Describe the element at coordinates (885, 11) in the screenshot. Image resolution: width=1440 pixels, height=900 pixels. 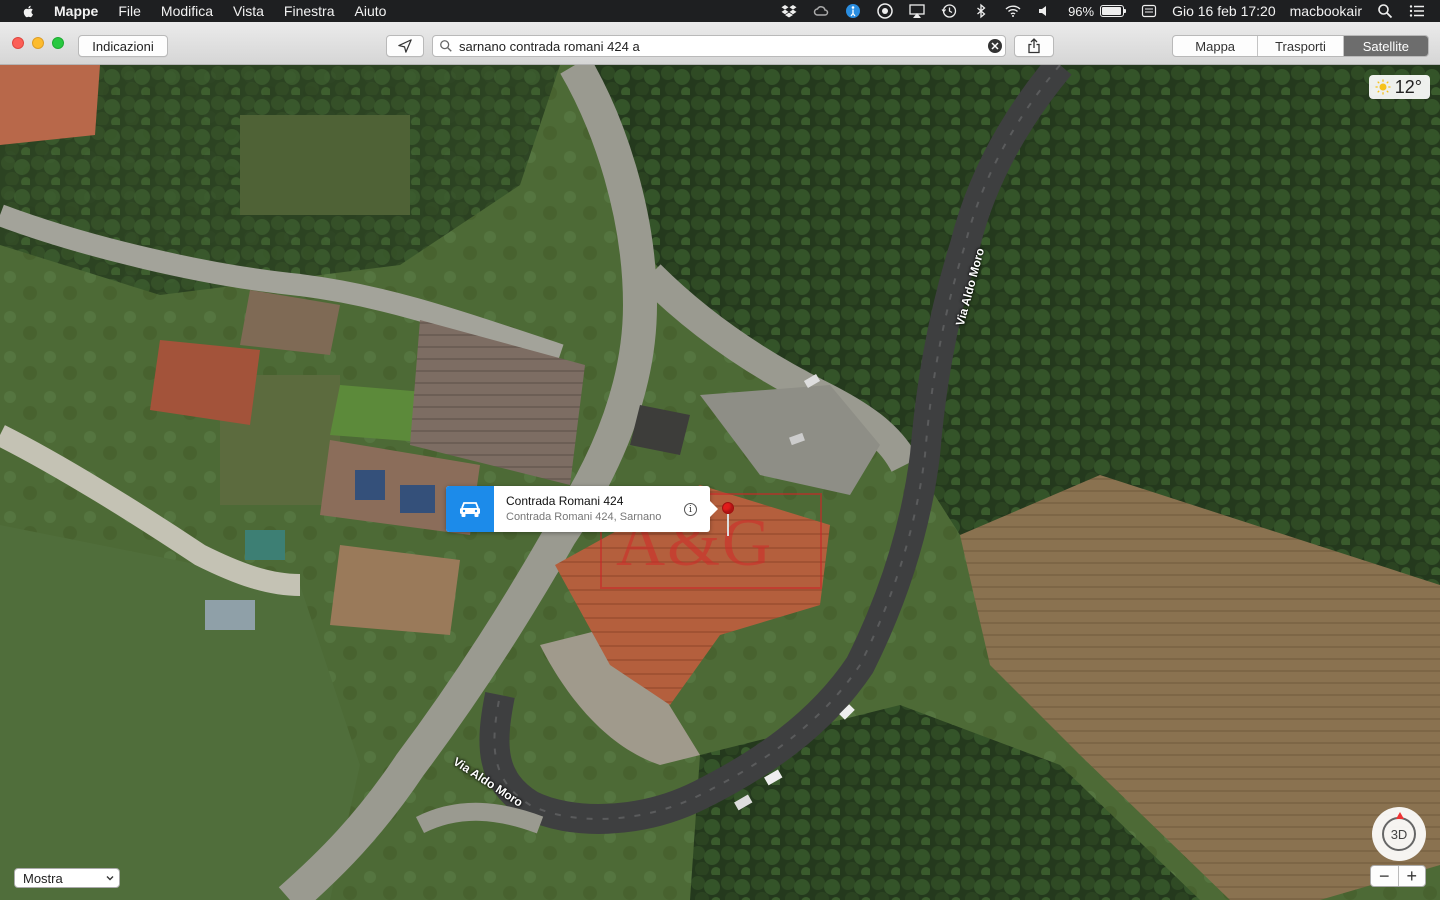
I see `sync-icon` at that location.